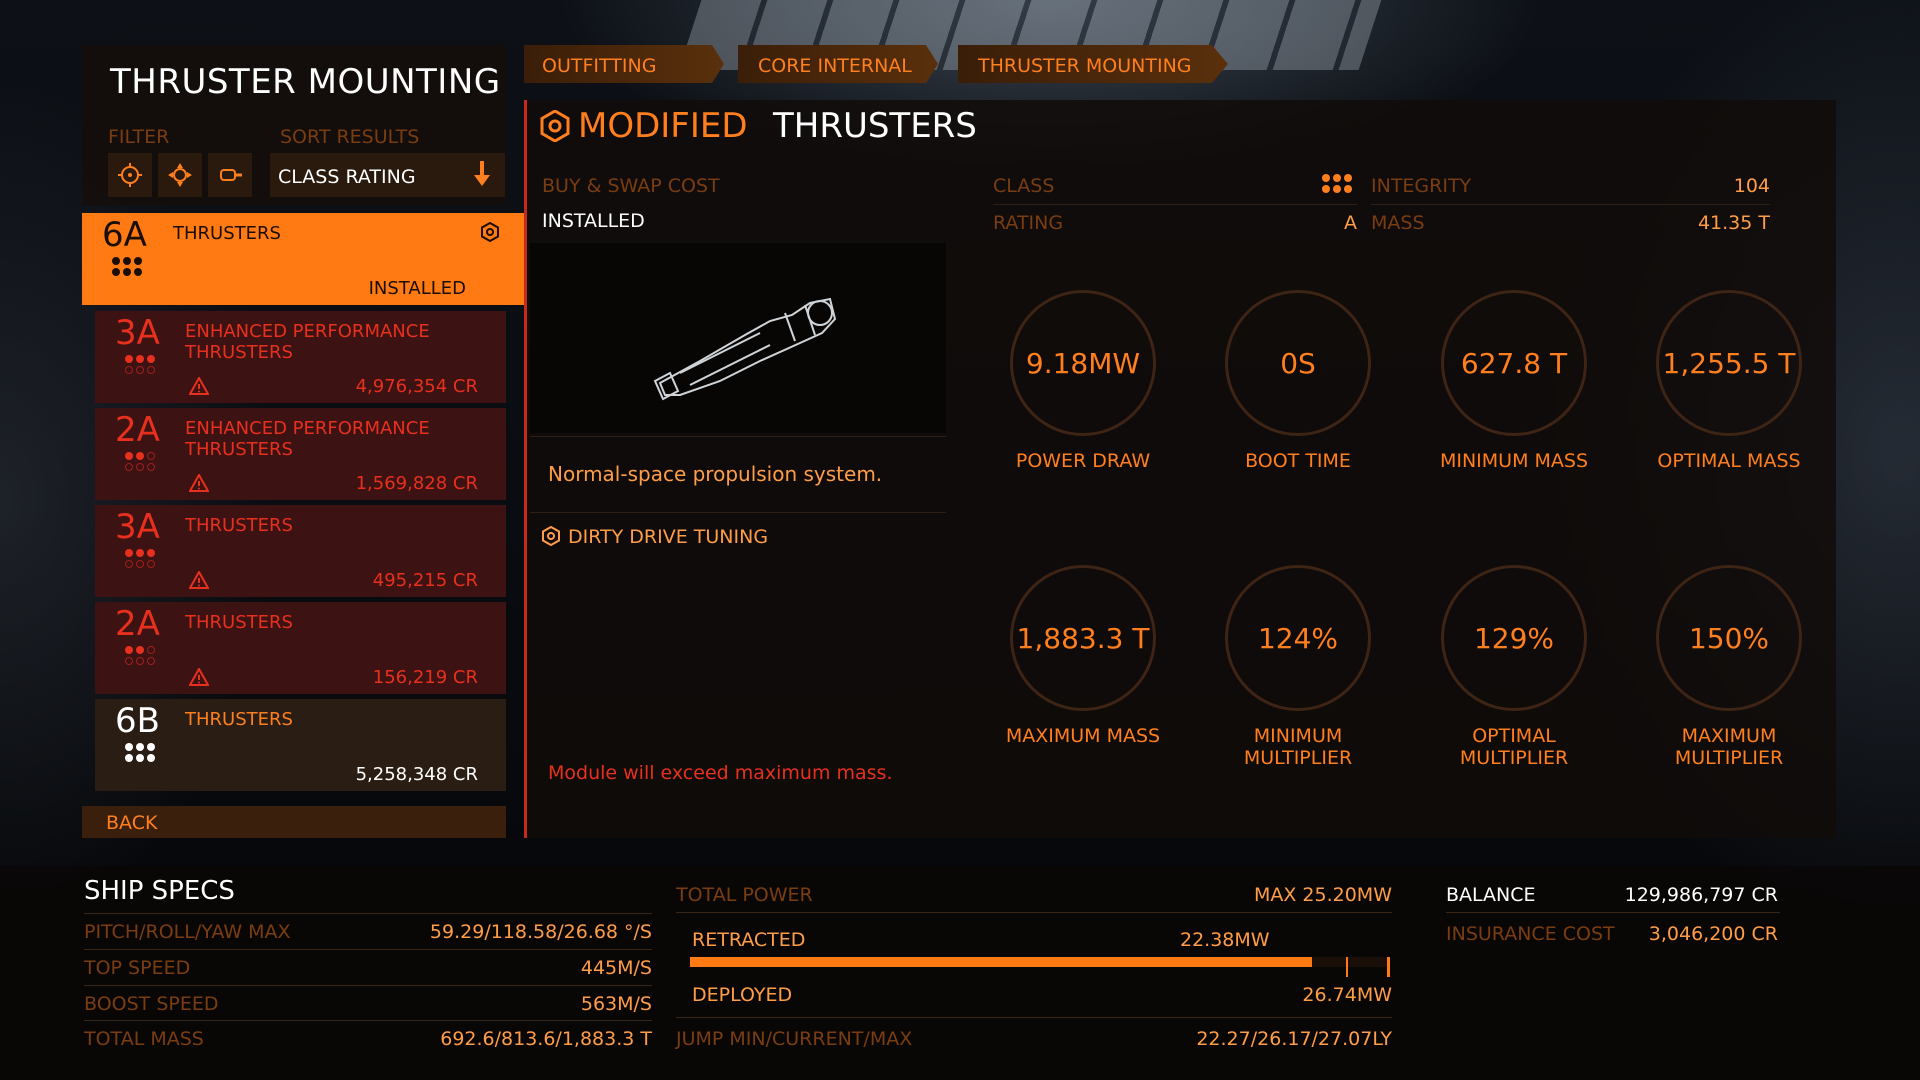 Image resolution: width=1920 pixels, height=1080 pixels. Describe the element at coordinates (1368, 967) in the screenshot. I see `power-bar-limit` at that location.